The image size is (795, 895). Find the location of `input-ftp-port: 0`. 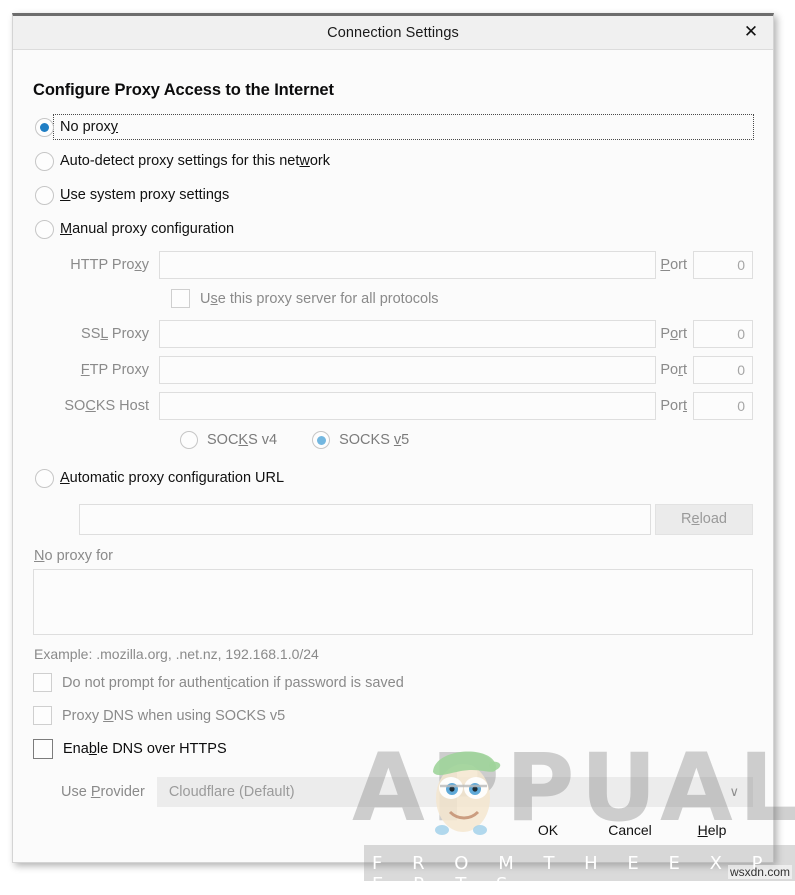

input-ftp-port: 0 is located at coordinates (723, 370).